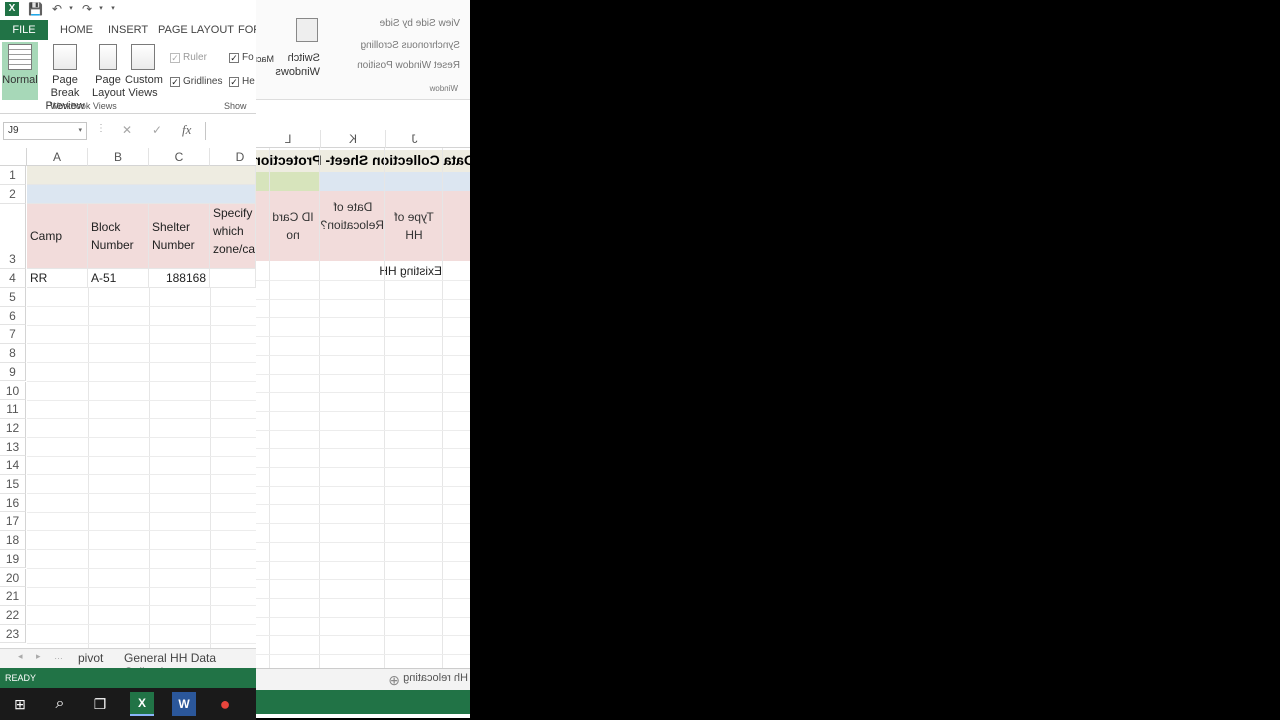  I want to click on page-break-label-1: Page Break, so click(65, 86).